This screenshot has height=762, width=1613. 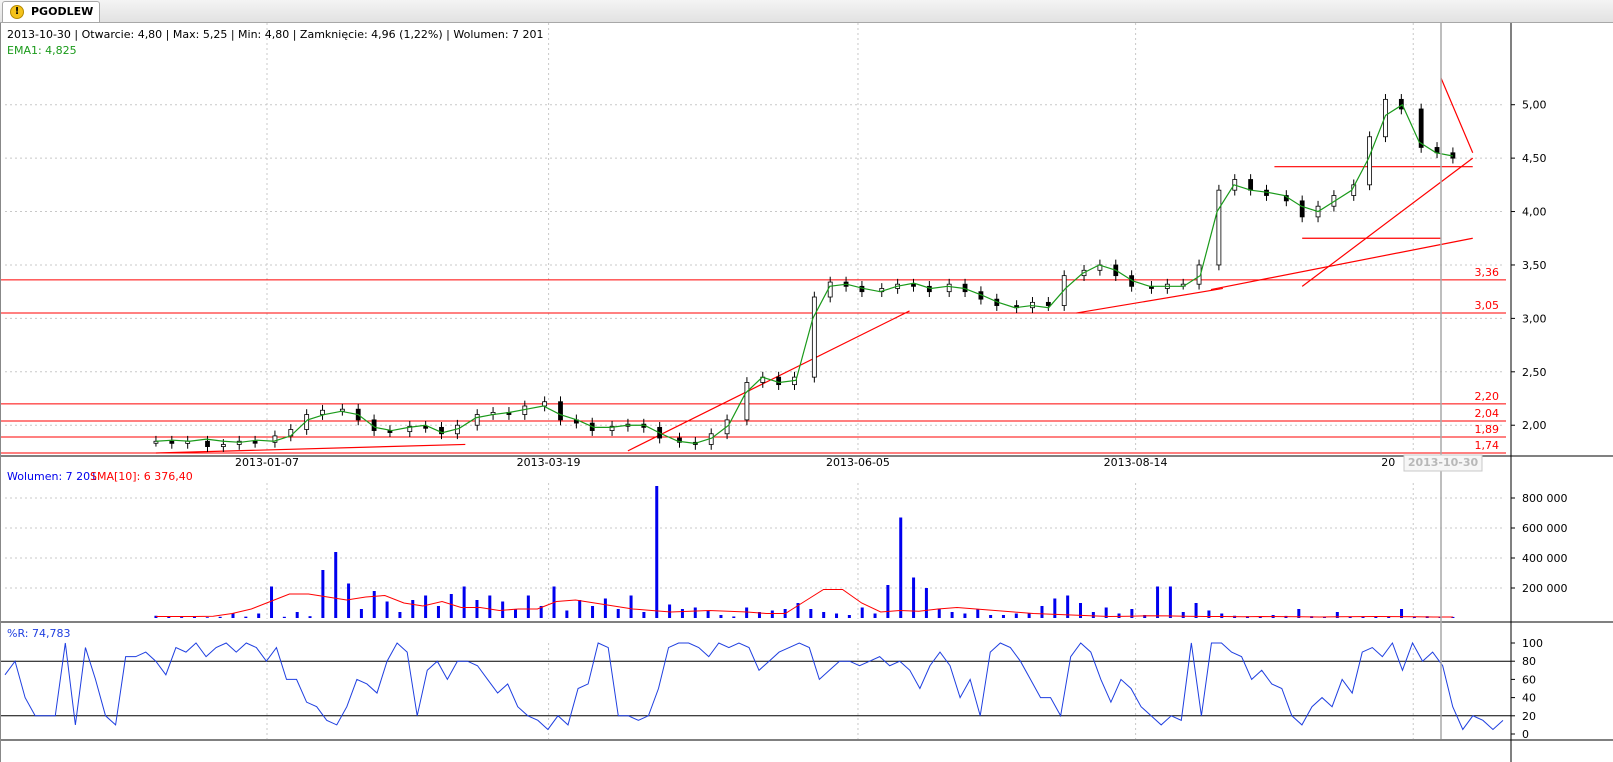 What do you see at coordinates (806, 11) in the screenshot?
I see `tab-bar: ! PGODLEW` at bounding box center [806, 11].